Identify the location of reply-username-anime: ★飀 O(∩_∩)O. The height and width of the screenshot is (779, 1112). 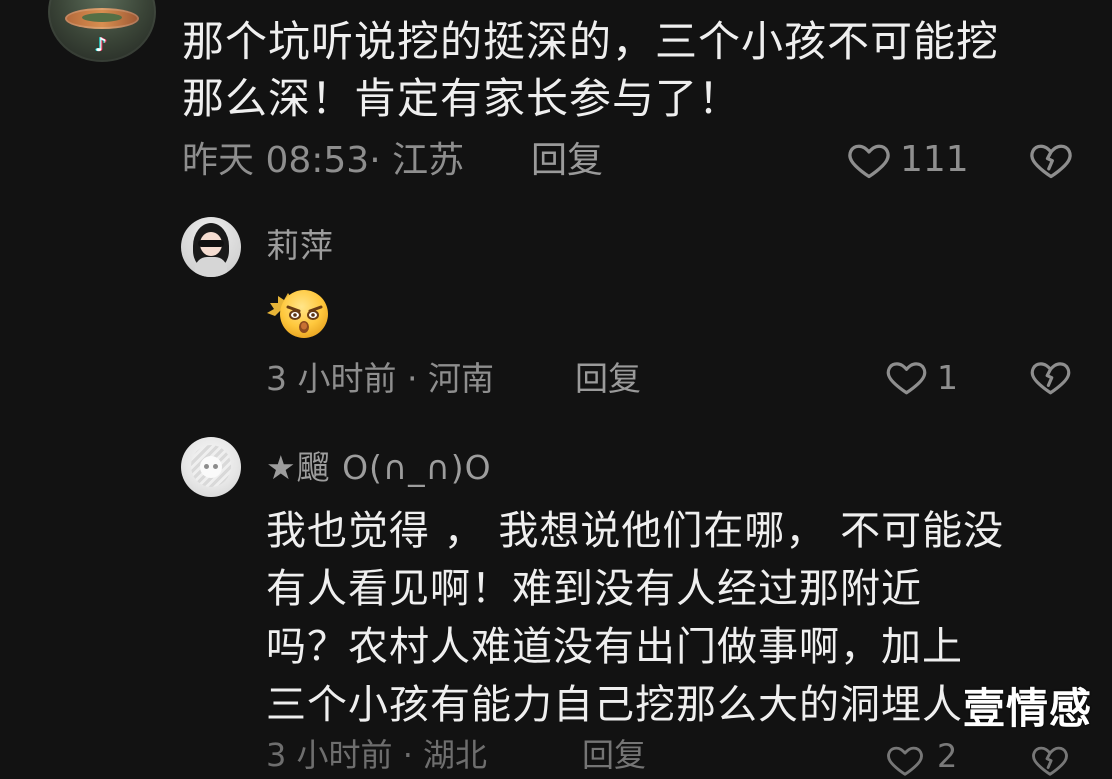
(379, 467).